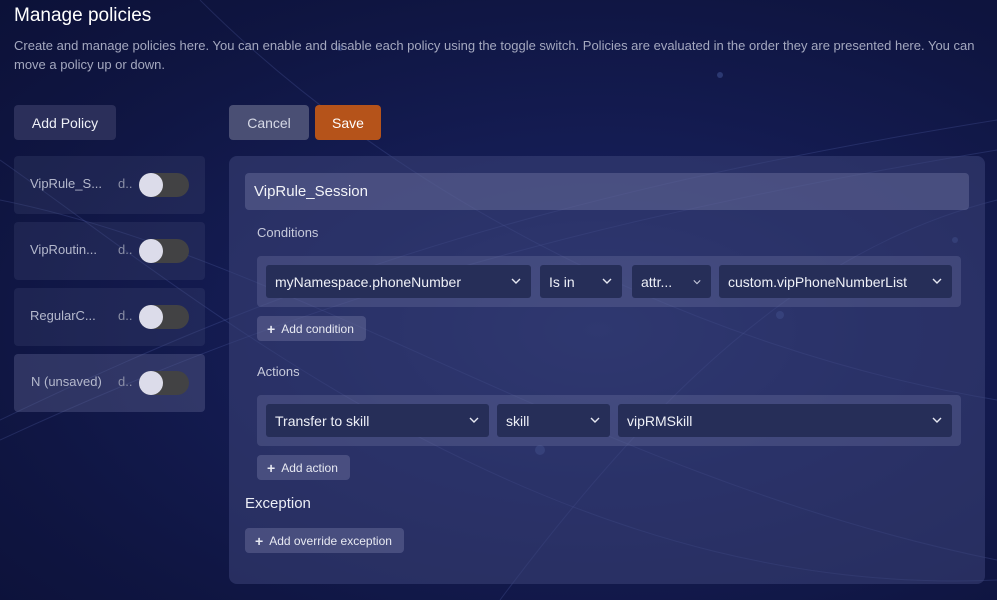 The width and height of the screenshot is (997, 600). Describe the element at coordinates (562, 281) in the screenshot. I see `select-value: Is in` at that location.